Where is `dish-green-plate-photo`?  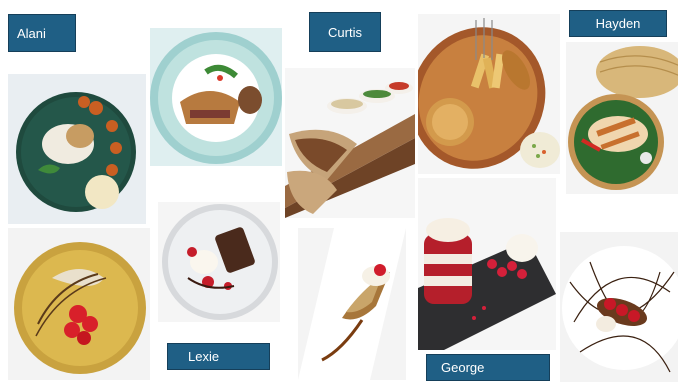 dish-green-plate-photo is located at coordinates (77, 149).